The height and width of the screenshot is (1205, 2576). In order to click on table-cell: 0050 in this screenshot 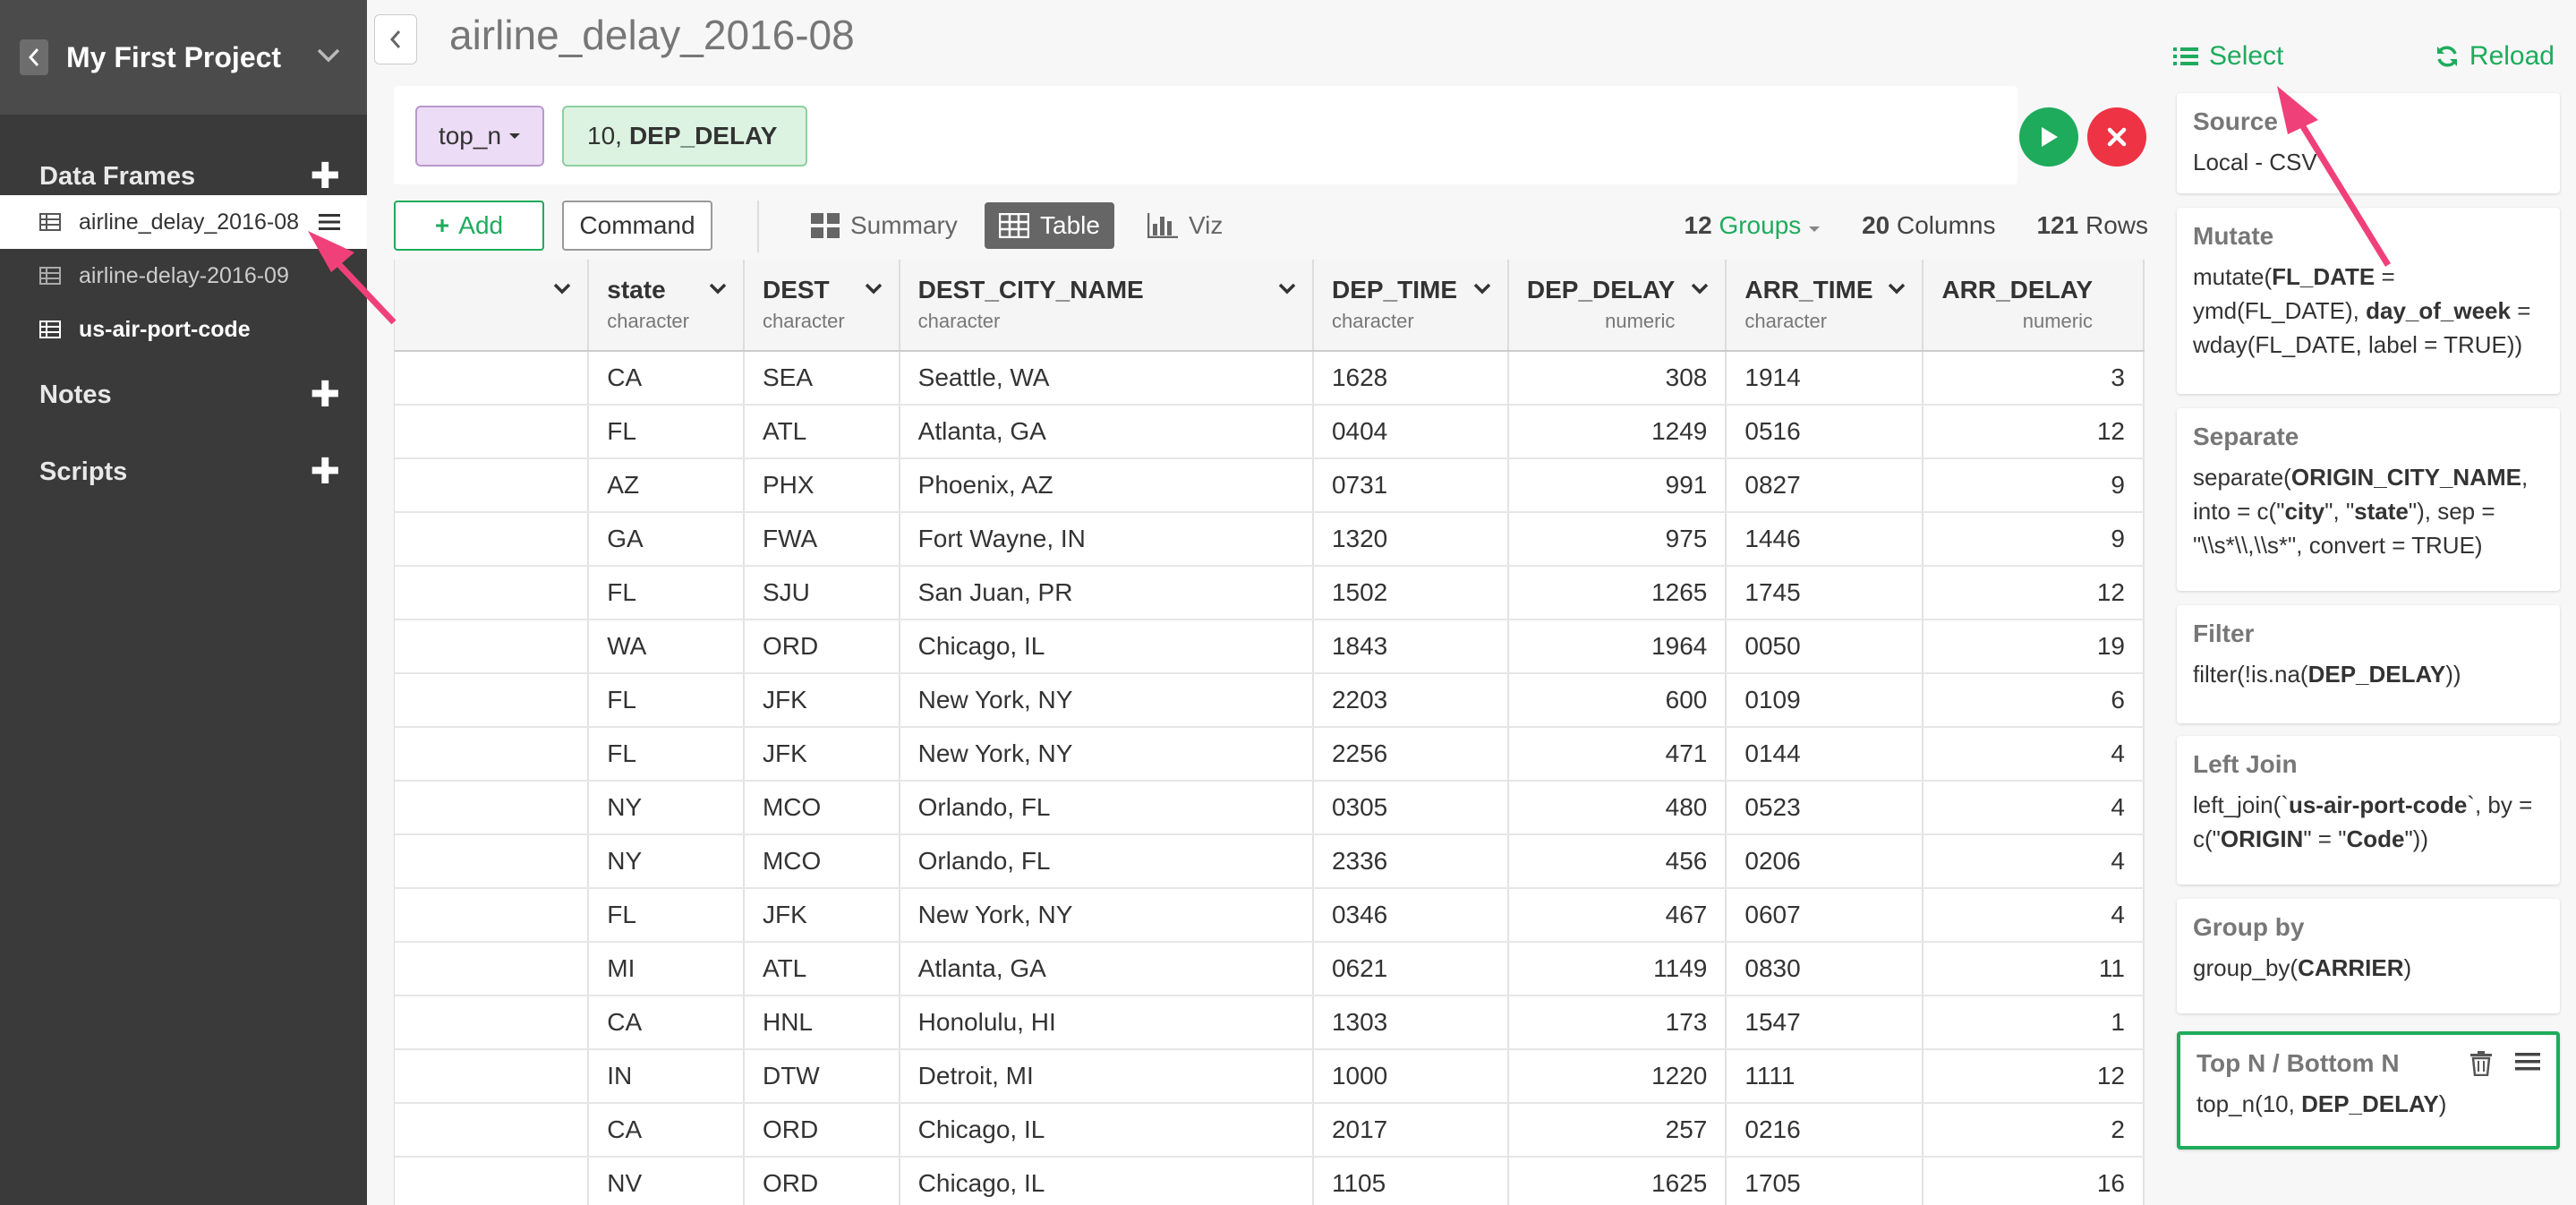, I will do `click(1825, 647)`.